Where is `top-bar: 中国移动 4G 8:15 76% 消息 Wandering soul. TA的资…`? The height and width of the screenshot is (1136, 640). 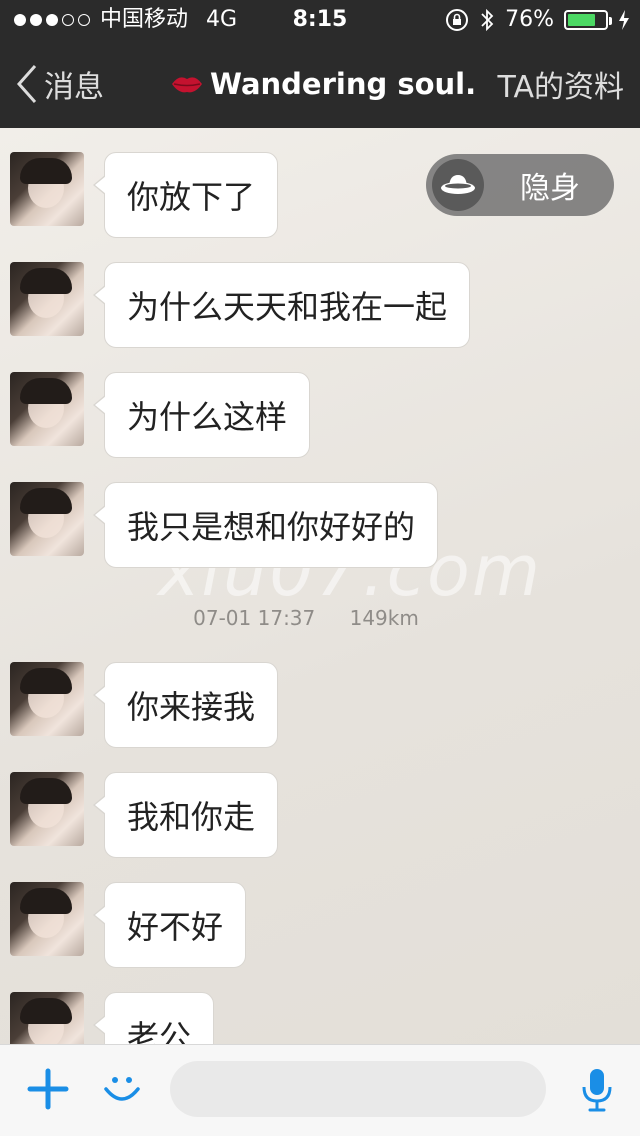 top-bar: 中国移动 4G 8:15 76% 消息 Wandering soul. TA的资… is located at coordinates (320, 64).